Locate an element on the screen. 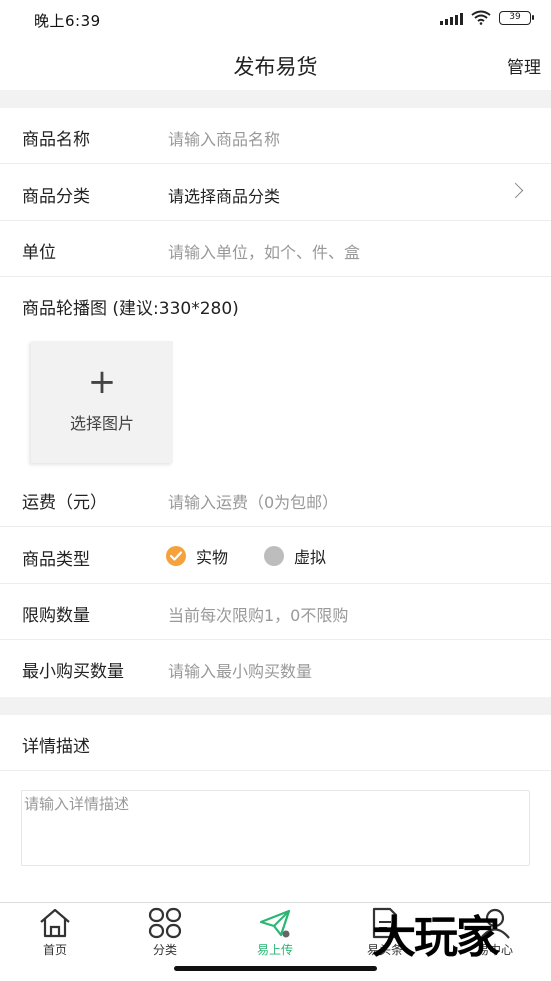  product-name-row: 商品名称 请输入商品名称 is located at coordinates (275, 136).